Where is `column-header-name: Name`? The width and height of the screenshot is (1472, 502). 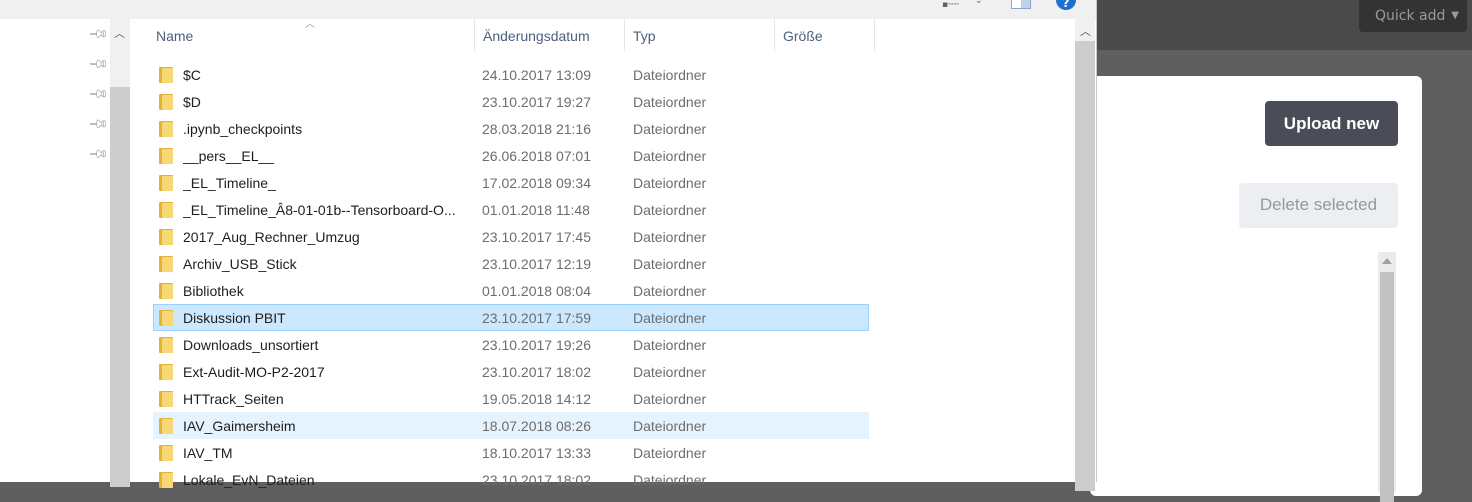
column-header-name: Name is located at coordinates (311, 35).